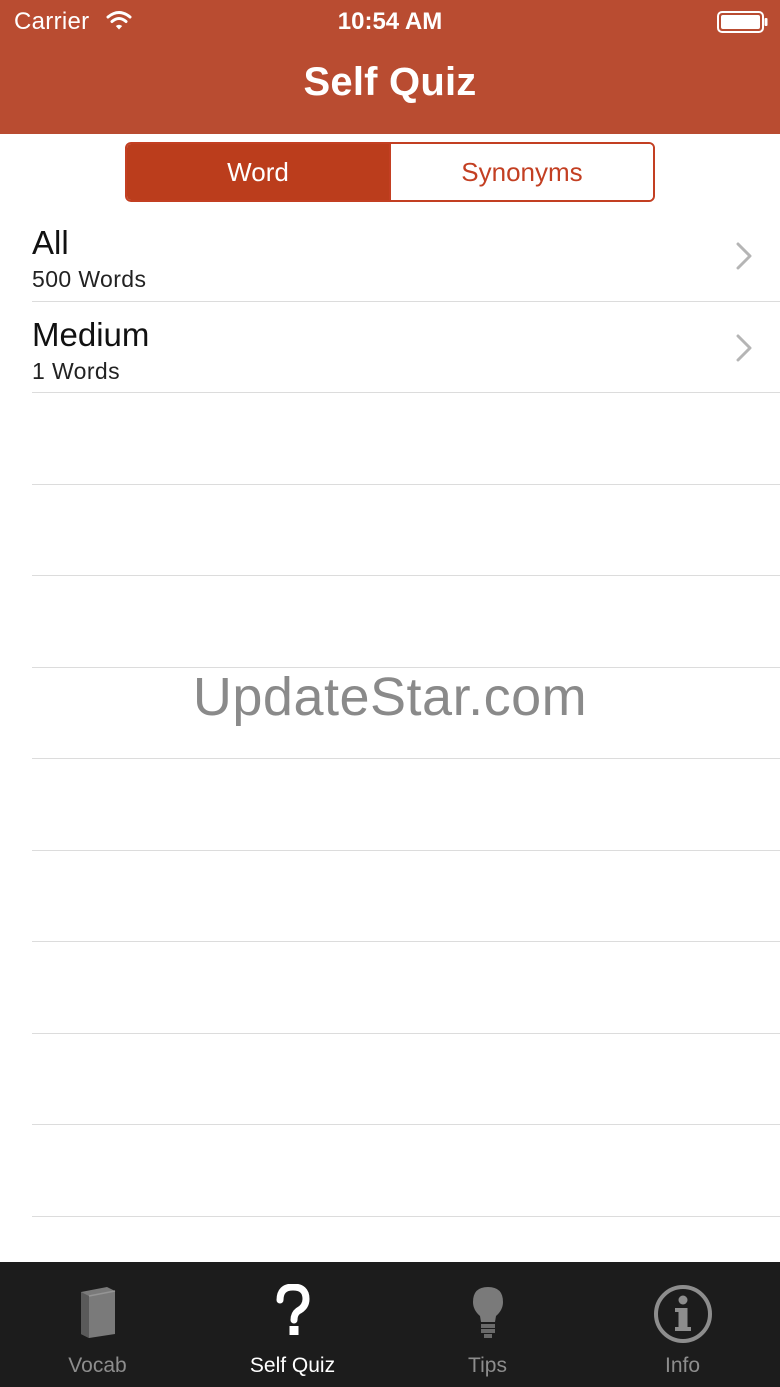  I want to click on tab-bar: Vocab Self Quiz Tips Info, so click(390, 1324).